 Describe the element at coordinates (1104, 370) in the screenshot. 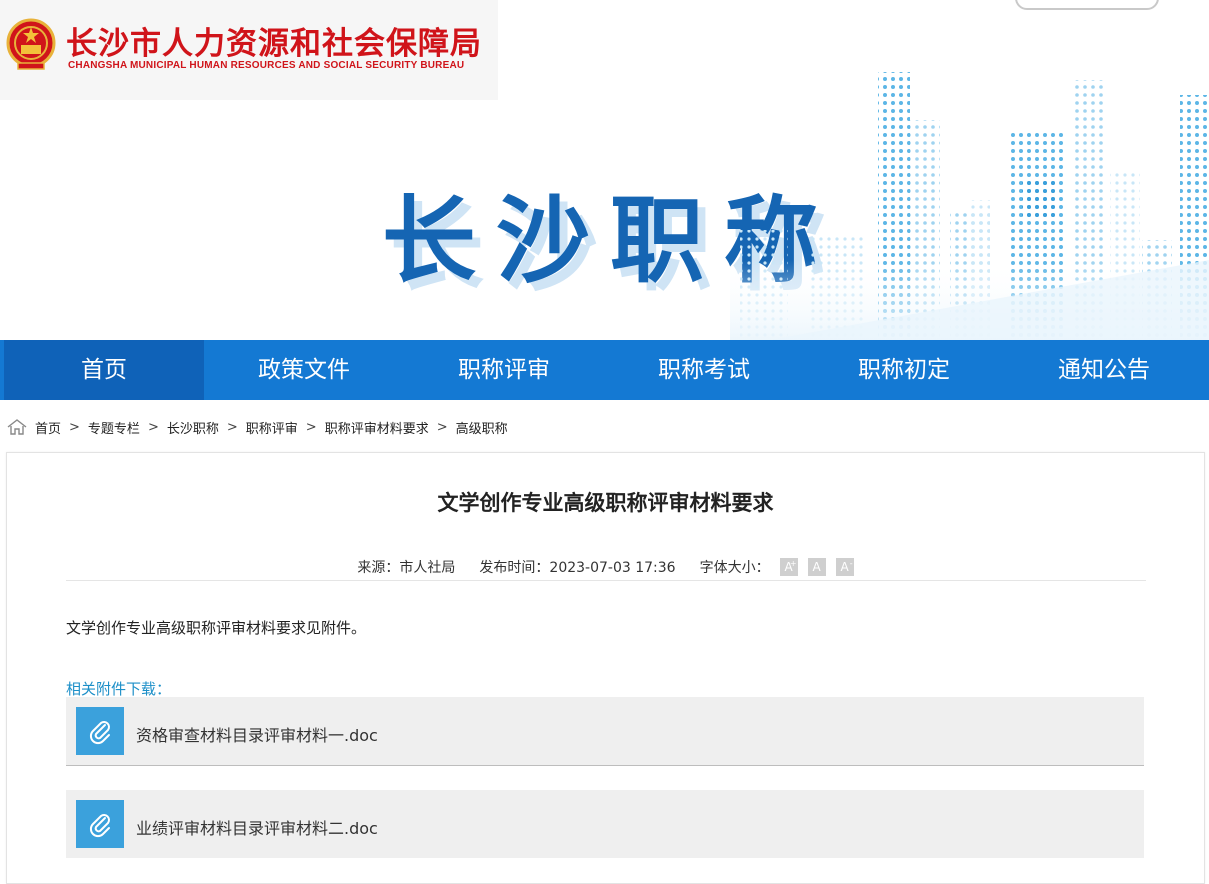

I see `nav-item-notices: 通知公告` at that location.